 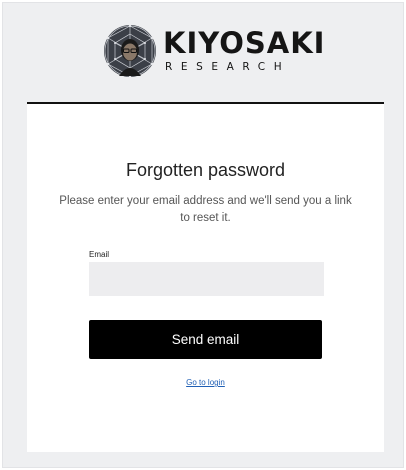 I want to click on email-label: Email, so click(x=99, y=254).